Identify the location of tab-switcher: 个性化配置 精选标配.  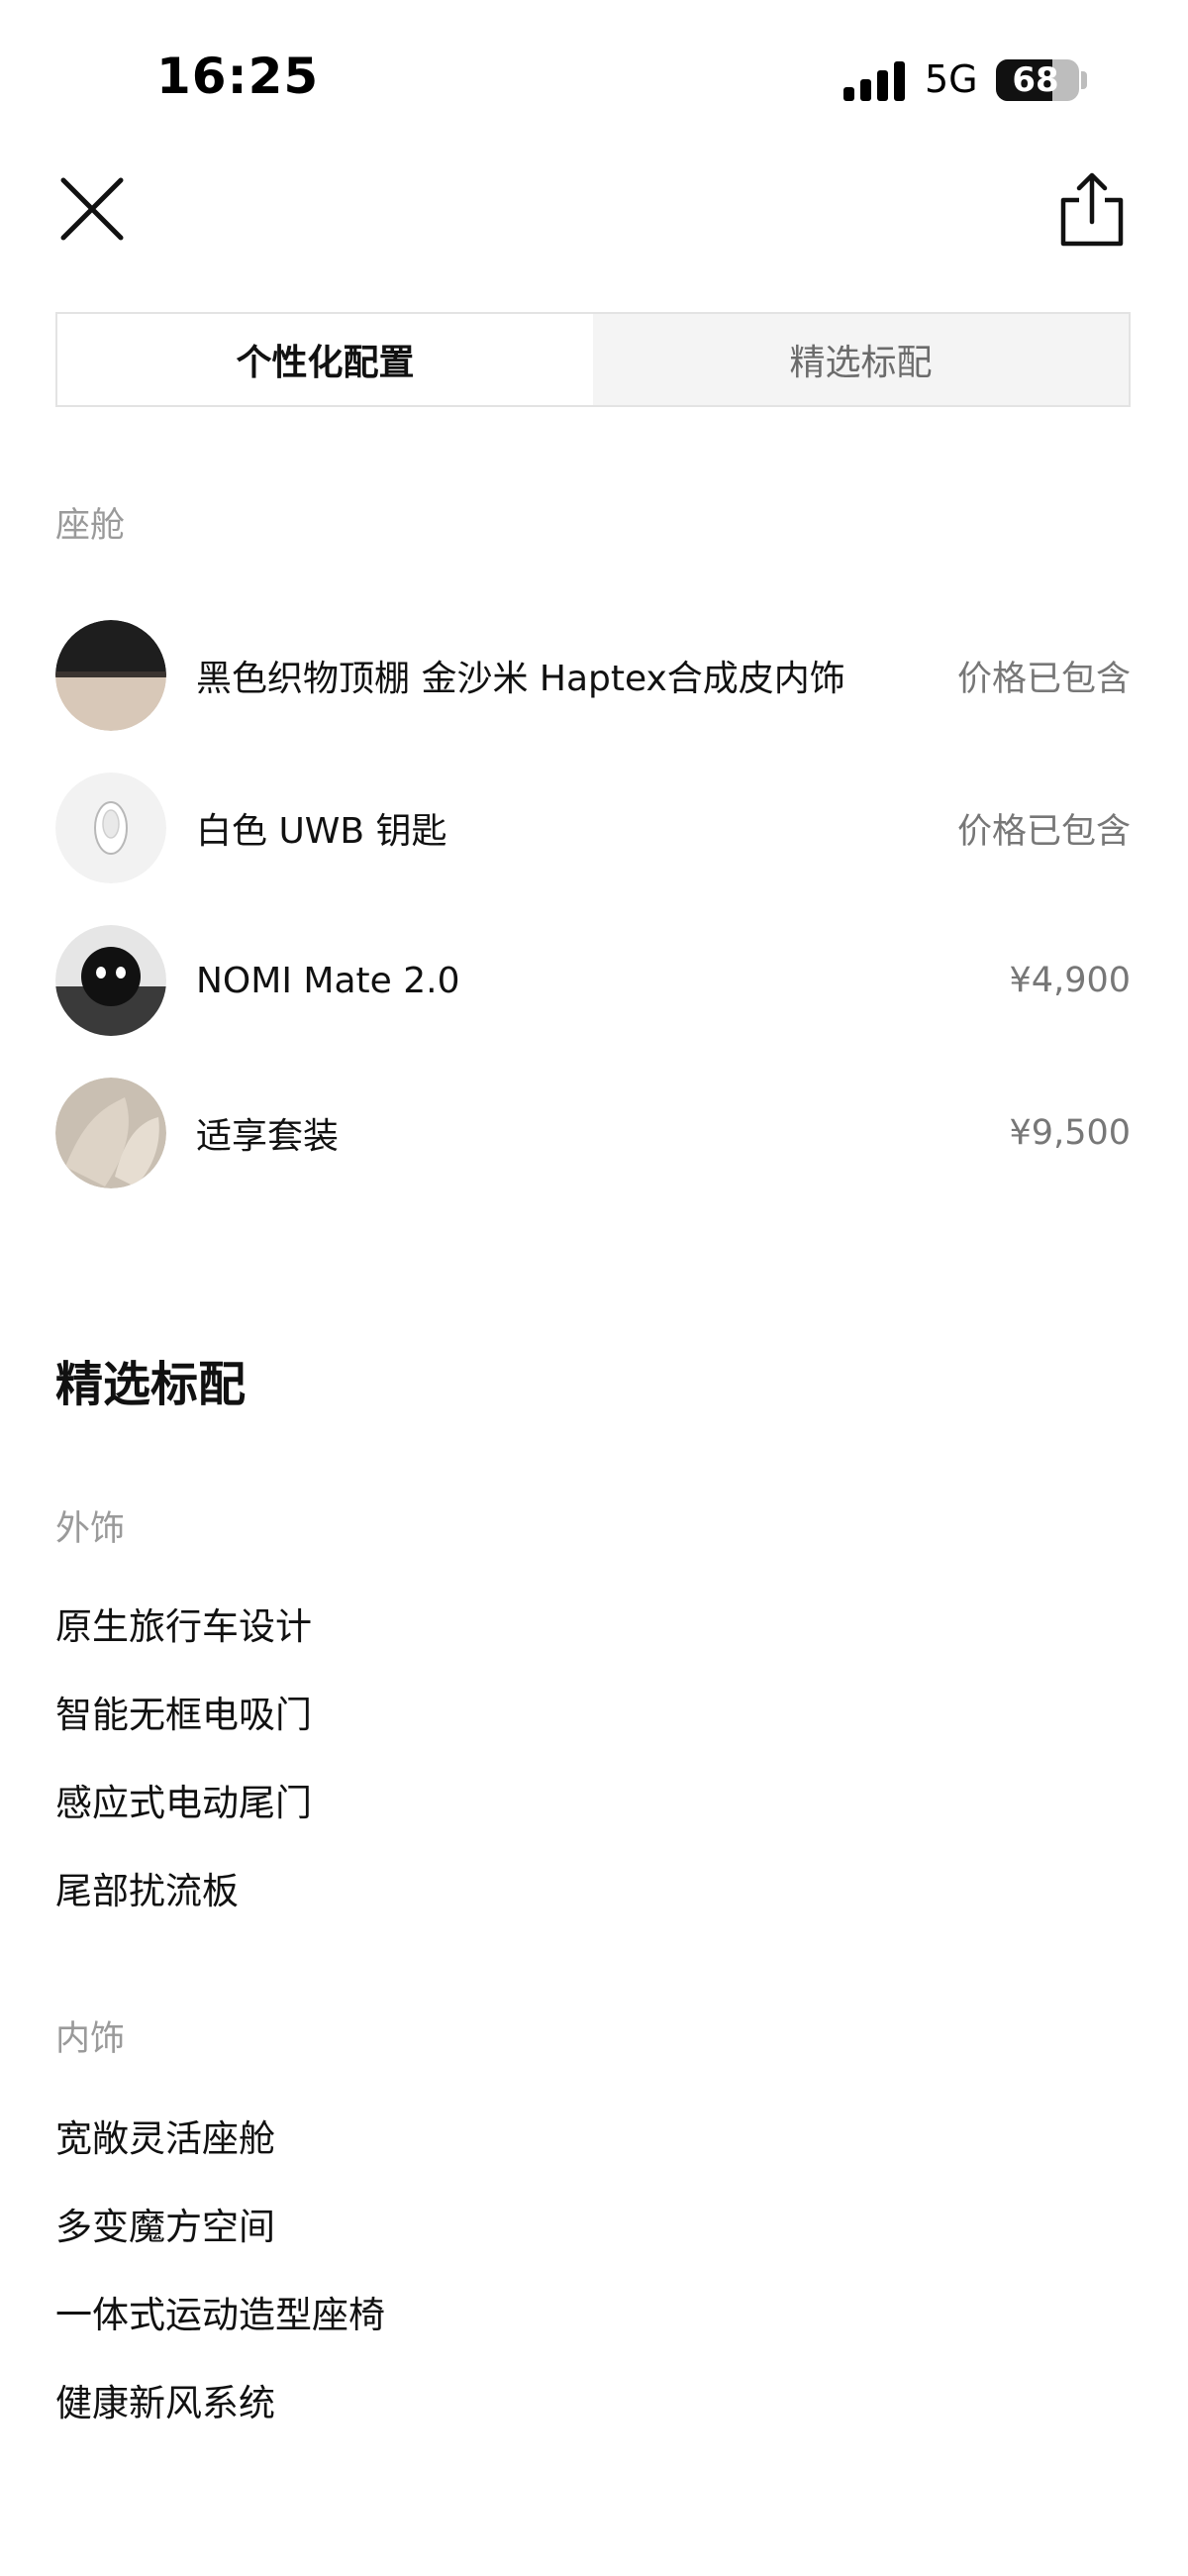
(593, 359).